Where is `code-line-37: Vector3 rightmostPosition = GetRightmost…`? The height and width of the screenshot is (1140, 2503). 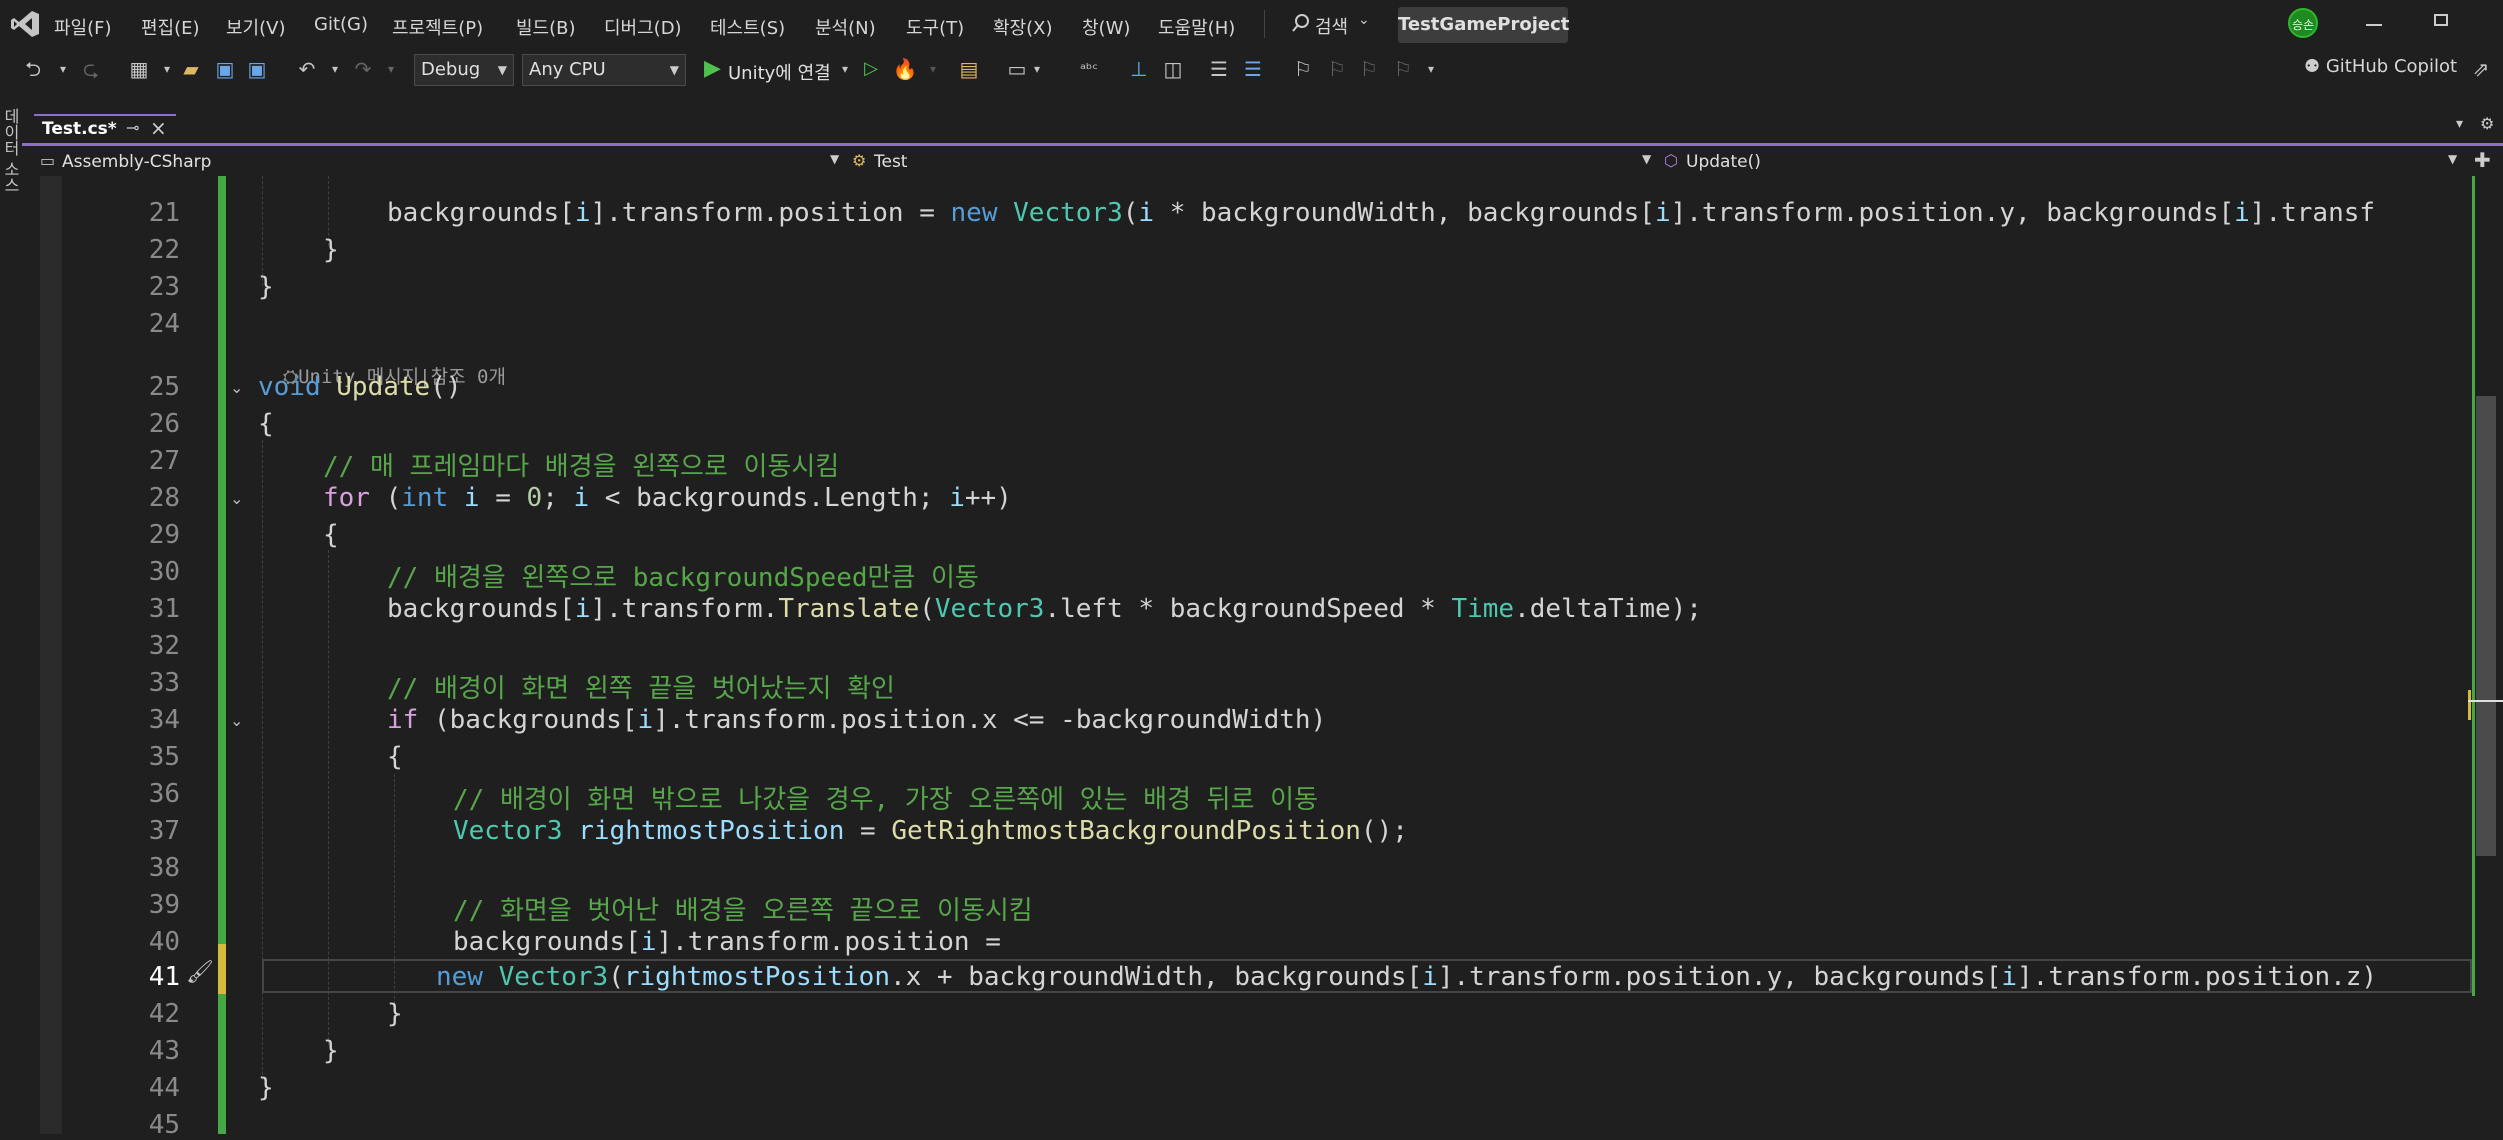
code-line-37: Vector3 rightmostPosition = GetRightmost… is located at coordinates (930, 831).